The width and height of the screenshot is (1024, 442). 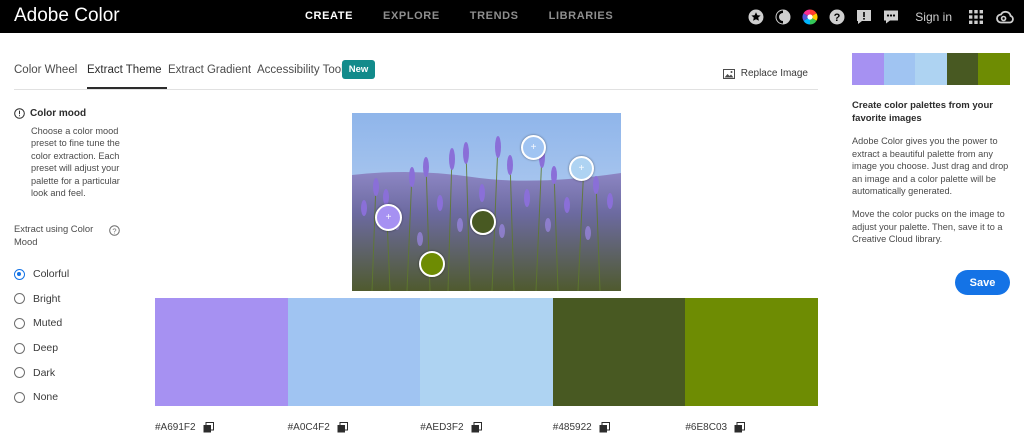 What do you see at coordinates (303, 70) in the screenshot?
I see `tab-accessibility-tools: Accessibility Tools` at bounding box center [303, 70].